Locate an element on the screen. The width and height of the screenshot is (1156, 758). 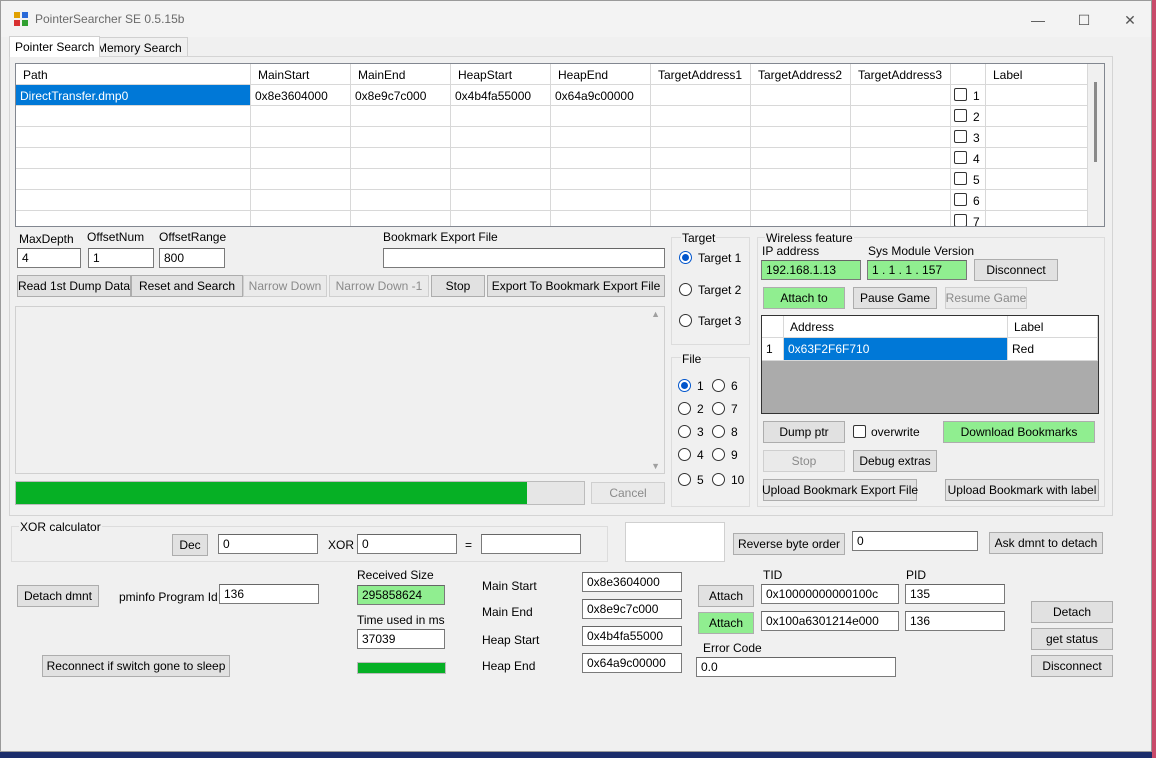
ip-address-input: 192.168.1.13 is located at coordinates (811, 270).